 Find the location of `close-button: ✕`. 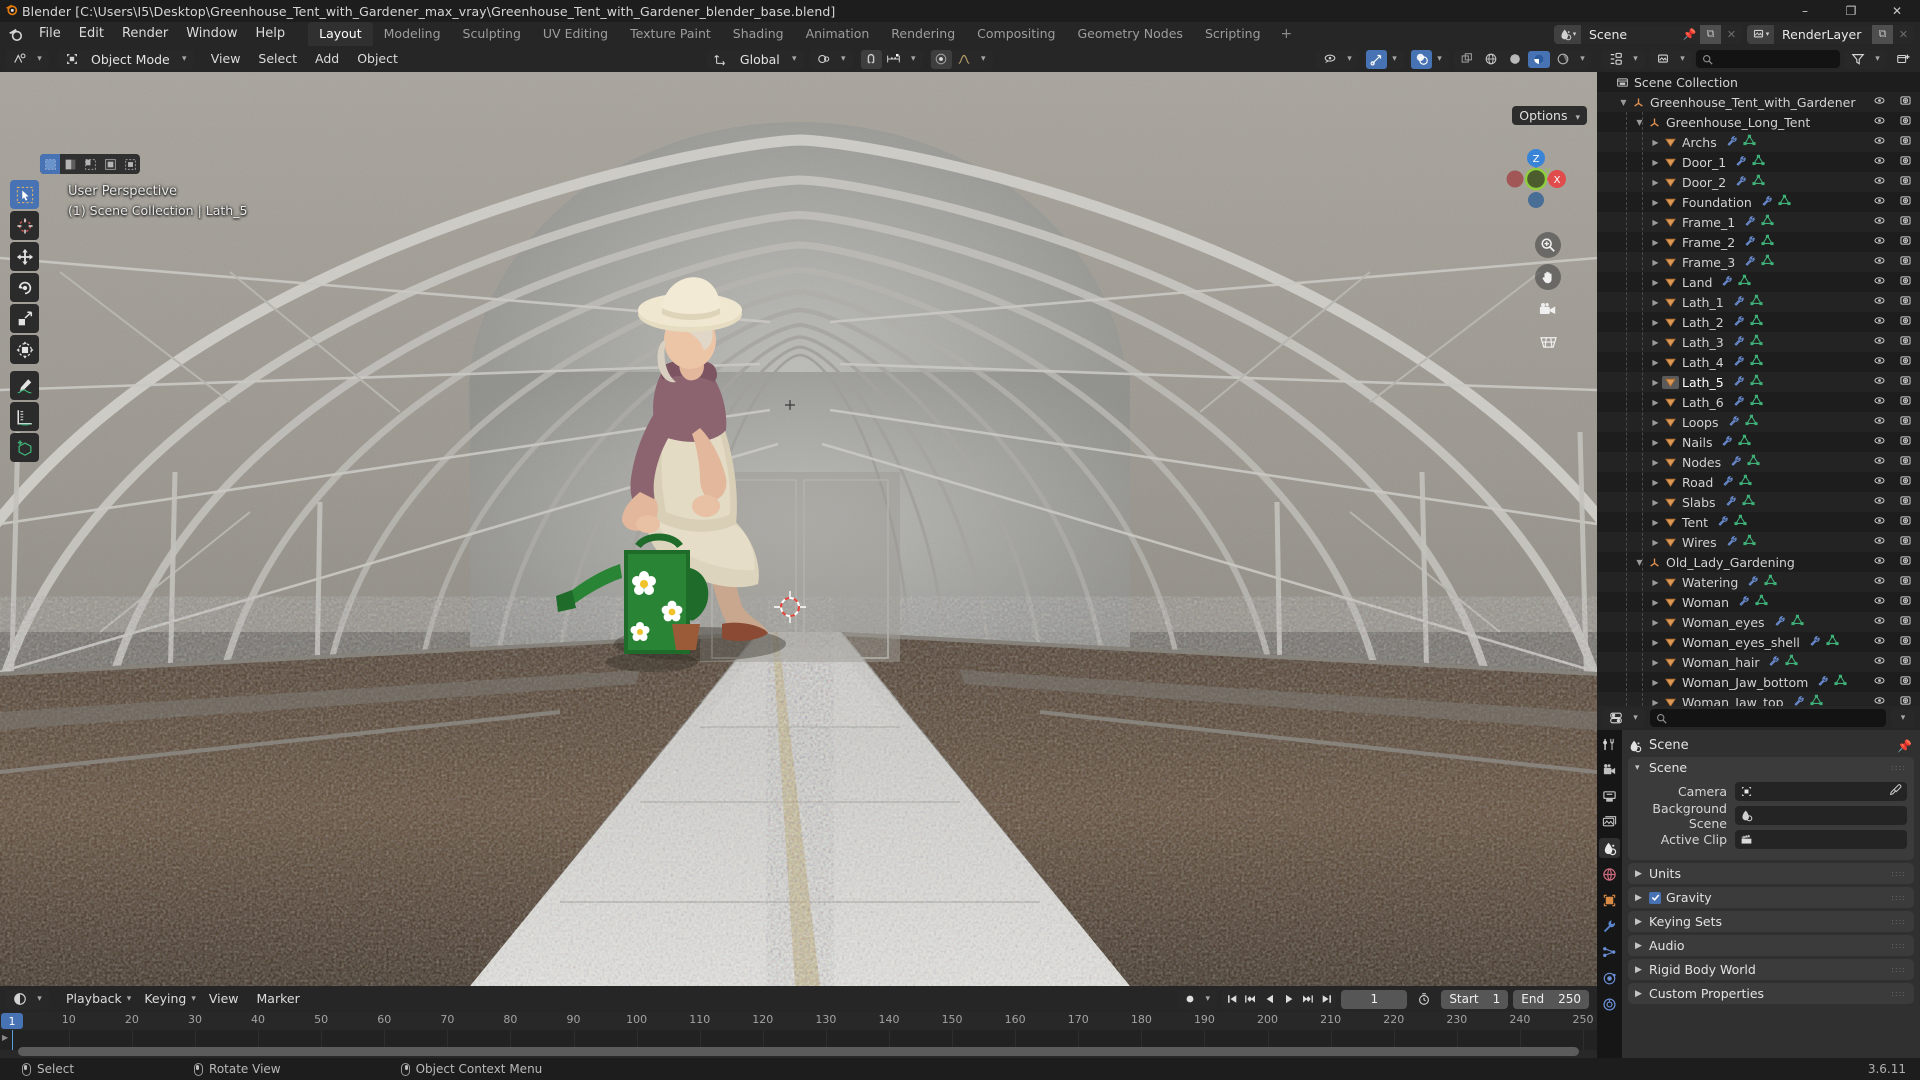

close-button: ✕ is located at coordinates (1897, 11).